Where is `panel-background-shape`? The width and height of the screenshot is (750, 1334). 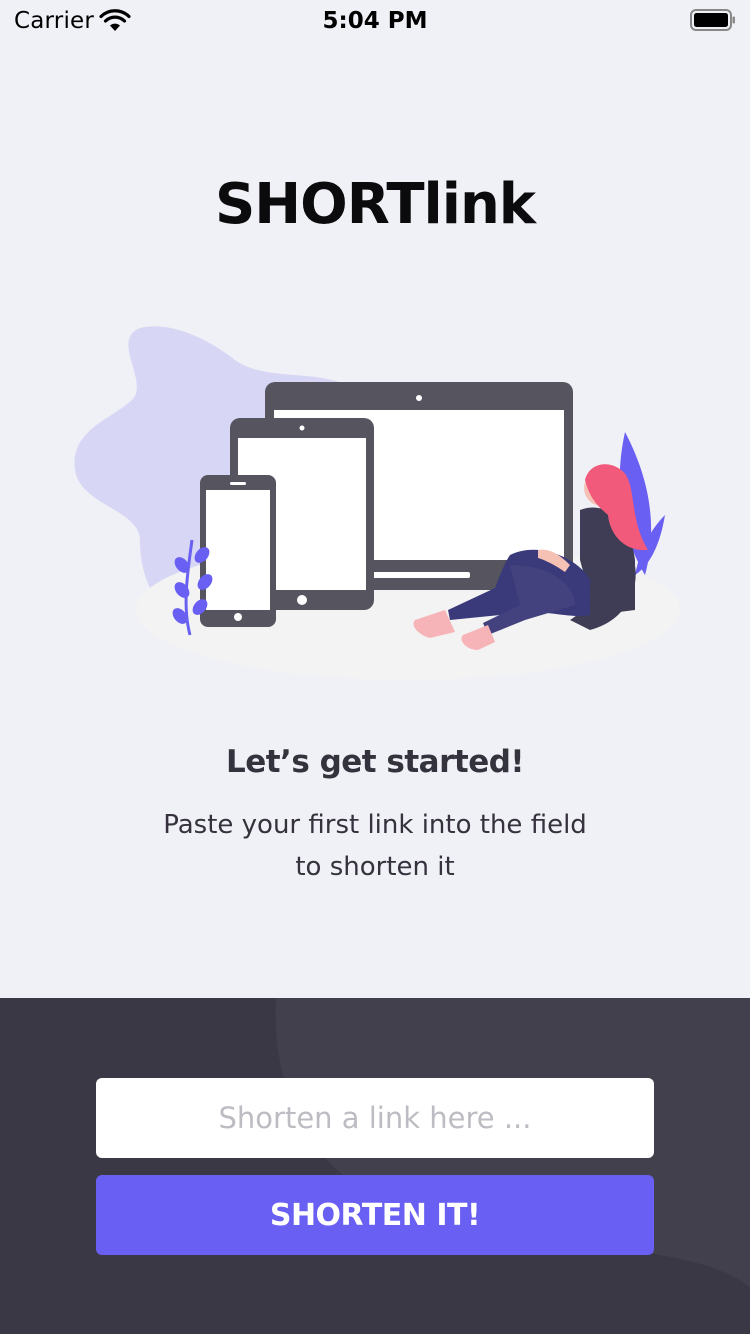 panel-background-shape is located at coordinates (512, 1143).